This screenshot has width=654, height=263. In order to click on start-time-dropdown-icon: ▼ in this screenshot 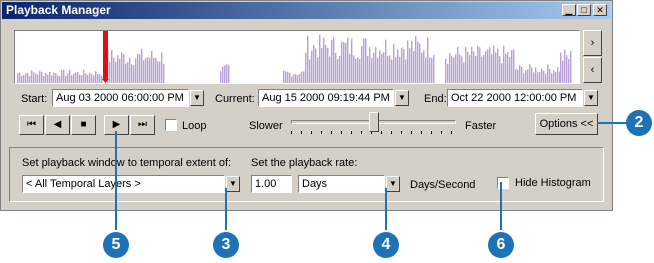, I will do `click(197, 98)`.